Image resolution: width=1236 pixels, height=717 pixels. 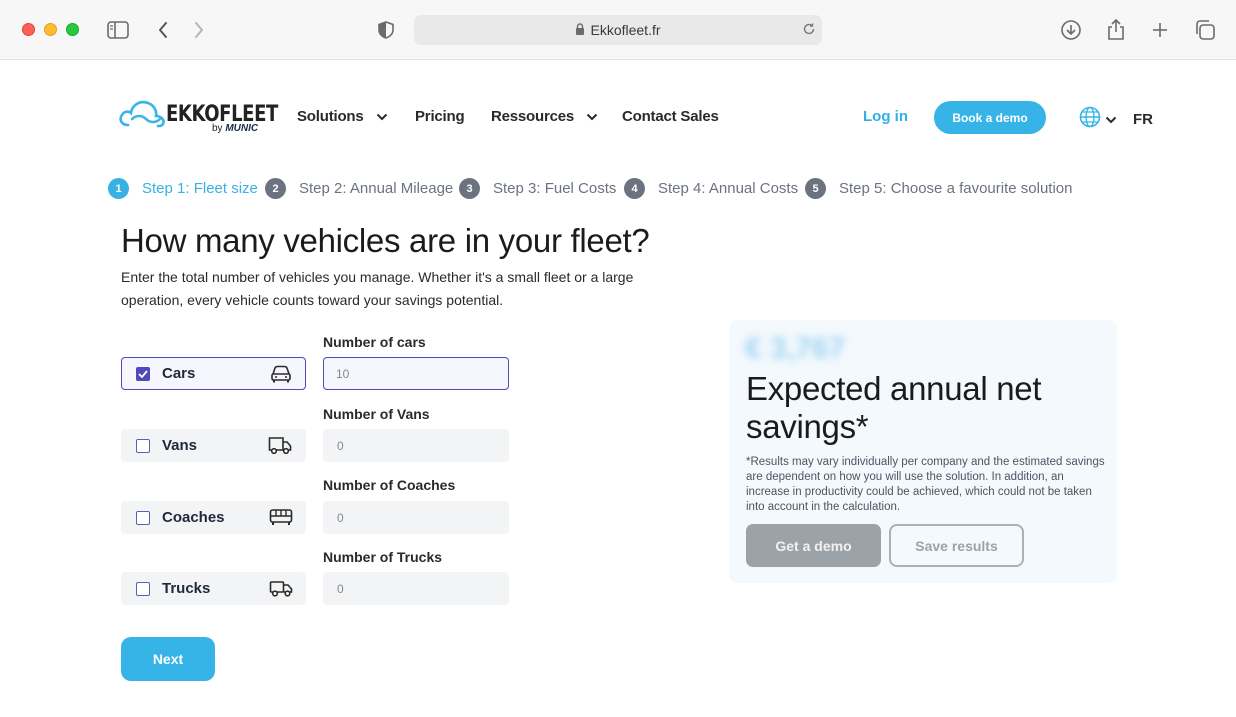 I want to click on reload-icon, so click(x=809, y=30).